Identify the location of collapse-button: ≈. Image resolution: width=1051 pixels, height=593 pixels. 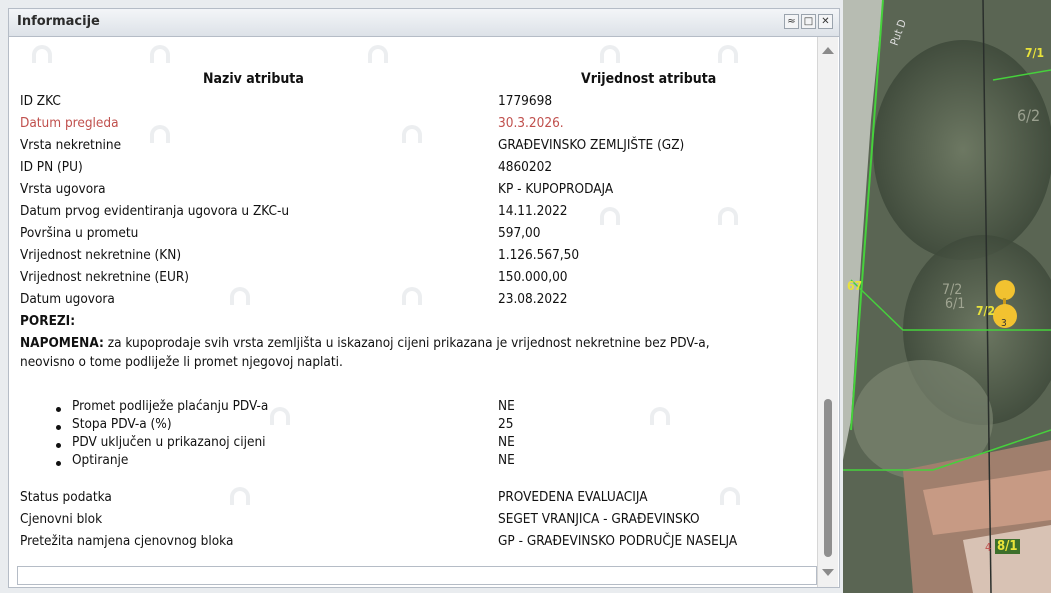
(791, 21).